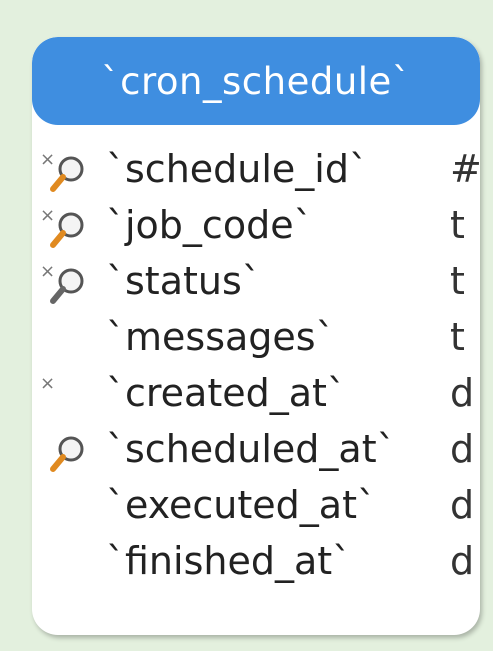 Image resolution: width=493 pixels, height=651 pixels. Describe the element at coordinates (251, 449) in the screenshot. I see `field-name: `scheduled_at`` at that location.